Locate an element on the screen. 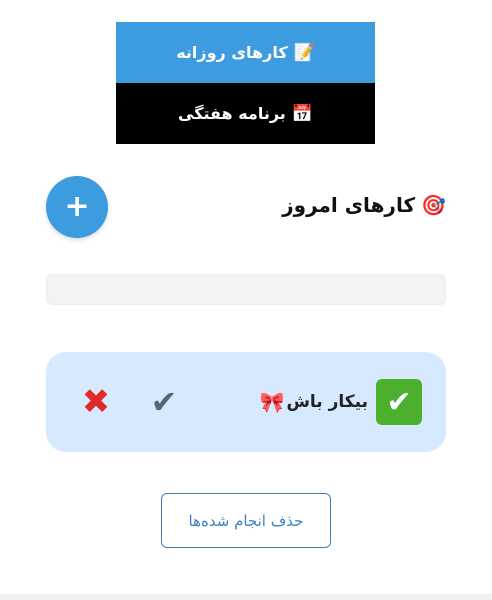  tab-weekly-schedule: 📅 برنامه هفتگی is located at coordinates (245, 113).